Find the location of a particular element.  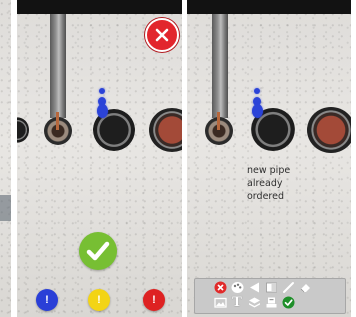

fill-tool-button is located at coordinates (271, 287).